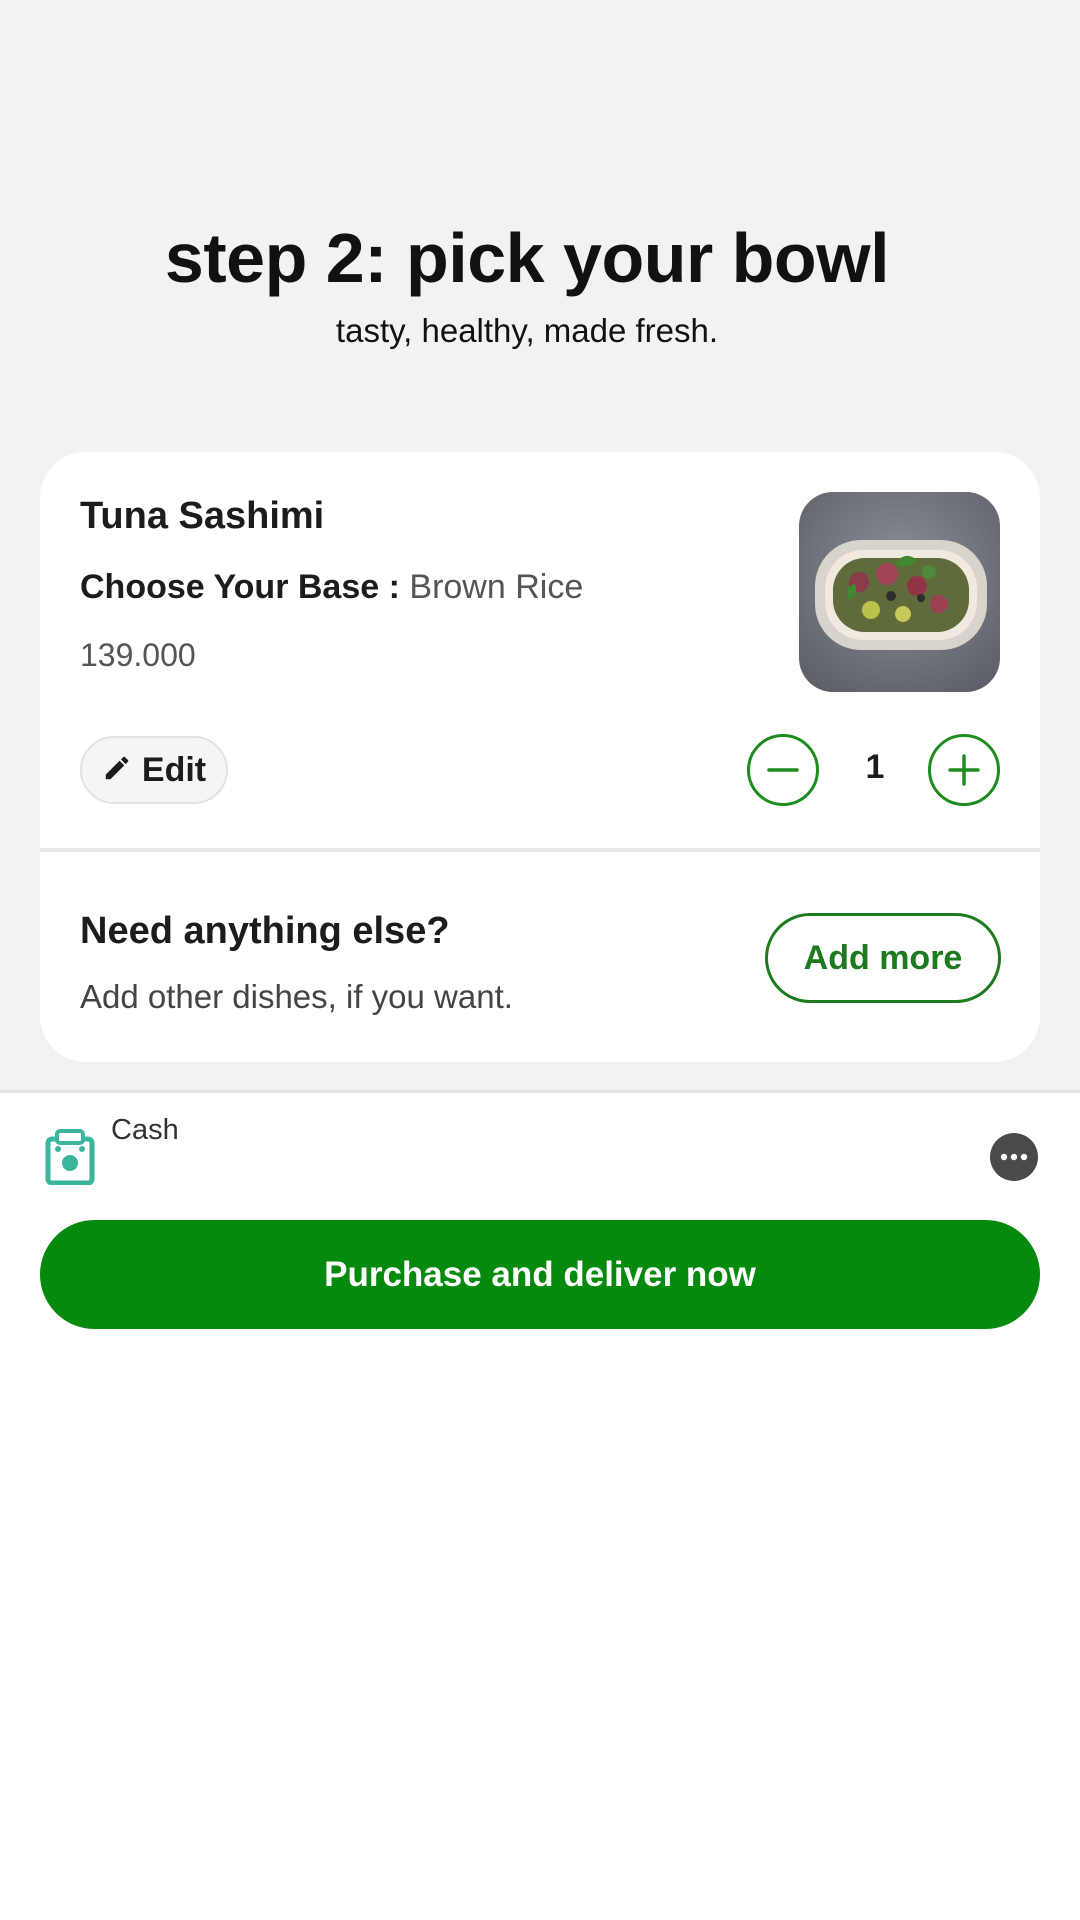 The width and height of the screenshot is (1080, 1920). What do you see at coordinates (240, 587) in the screenshot?
I see `item-option-label: Choose Your Base :` at bounding box center [240, 587].